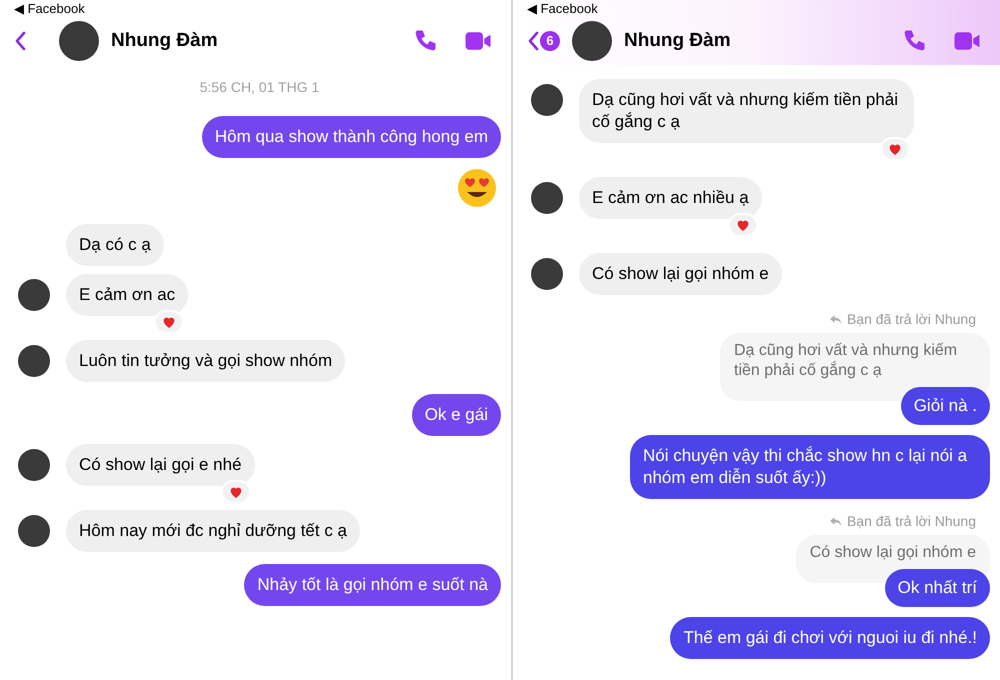 Image resolution: width=1000 pixels, height=680 pixels. Describe the element at coordinates (372, 585) in the screenshot. I see `outgoing-message: Nhảy tốt là gọi nhóm e suốt nà` at that location.